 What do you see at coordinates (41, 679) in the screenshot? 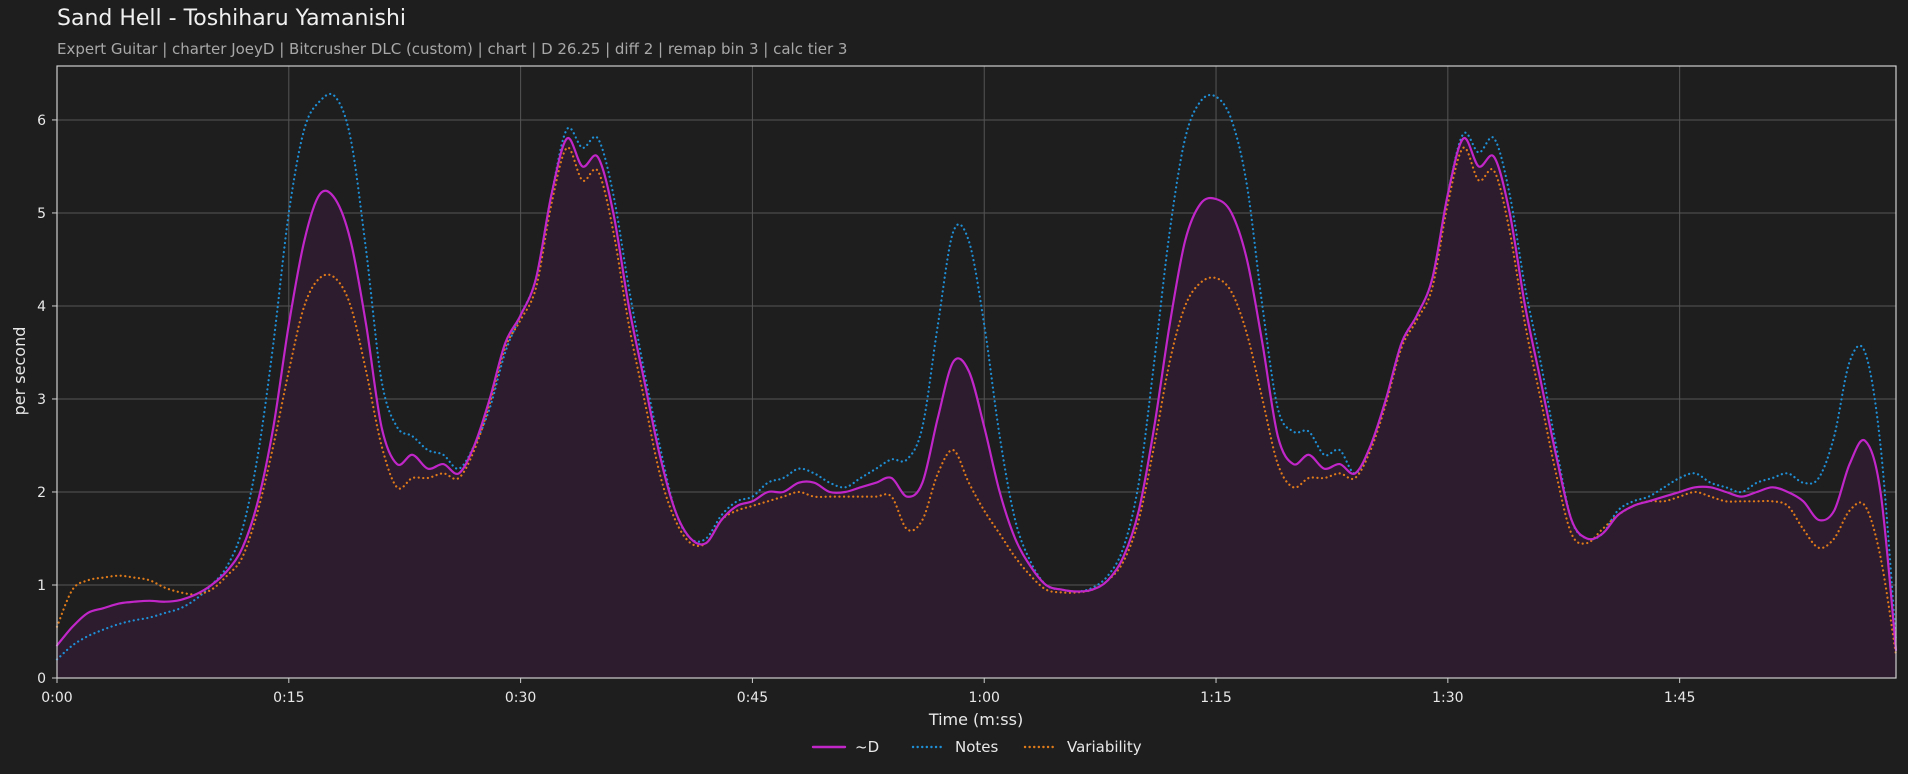
I see `y-tick-label: 0` at bounding box center [41, 679].